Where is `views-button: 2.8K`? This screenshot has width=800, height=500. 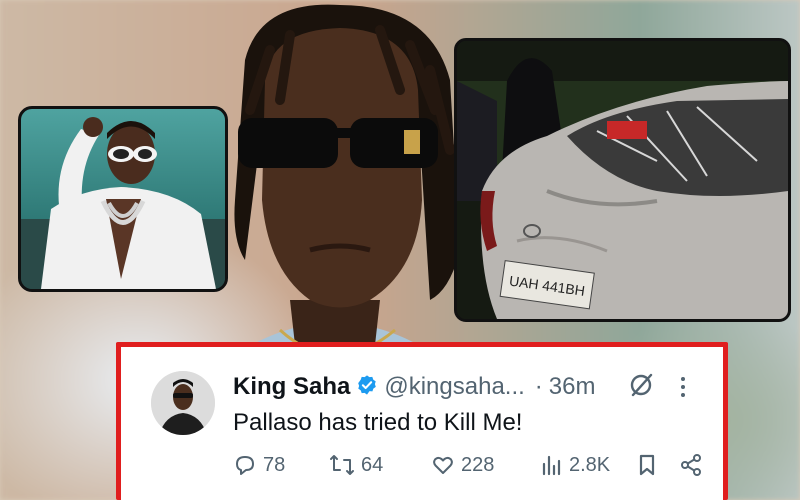 views-button: 2.8K is located at coordinates (575, 465).